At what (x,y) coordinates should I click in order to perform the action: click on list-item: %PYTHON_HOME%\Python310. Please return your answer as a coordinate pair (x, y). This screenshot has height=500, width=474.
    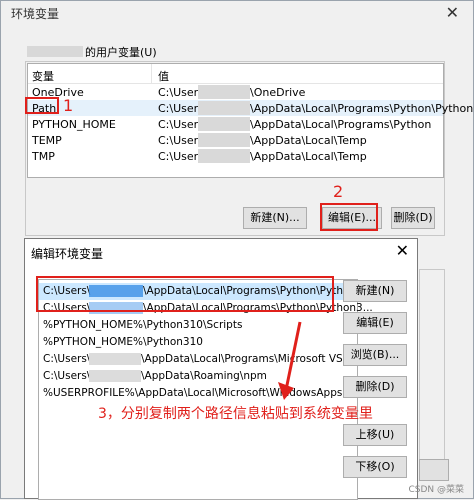
    Looking at the image, I should click on (198, 342).